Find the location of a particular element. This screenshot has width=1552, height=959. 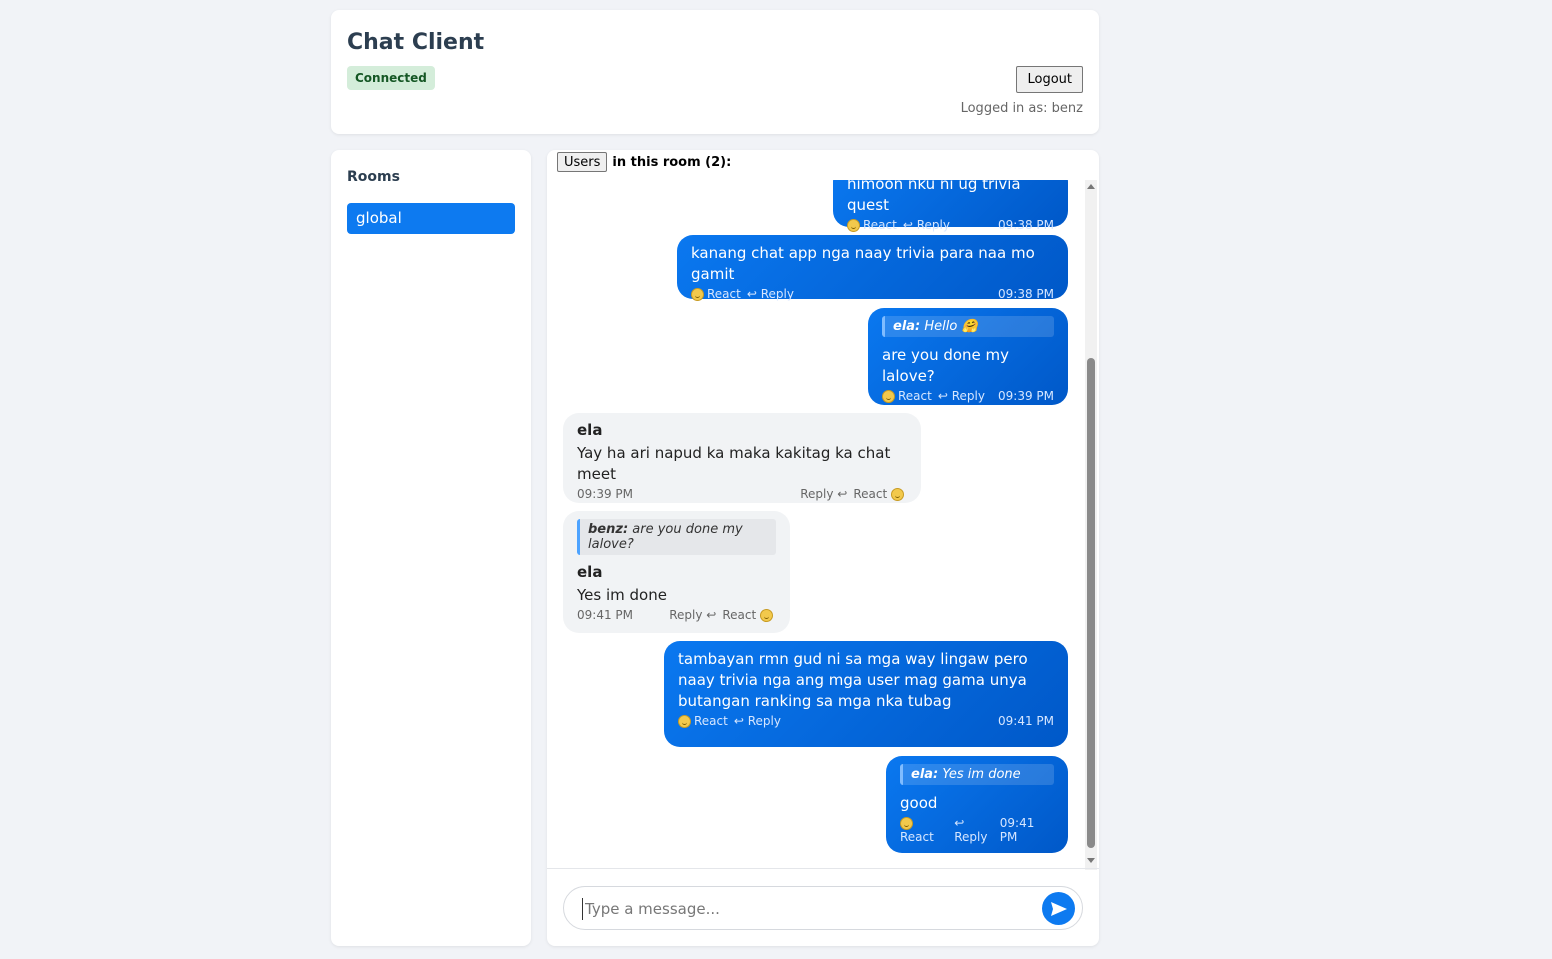

quote-author: benz: is located at coordinates (608, 529).